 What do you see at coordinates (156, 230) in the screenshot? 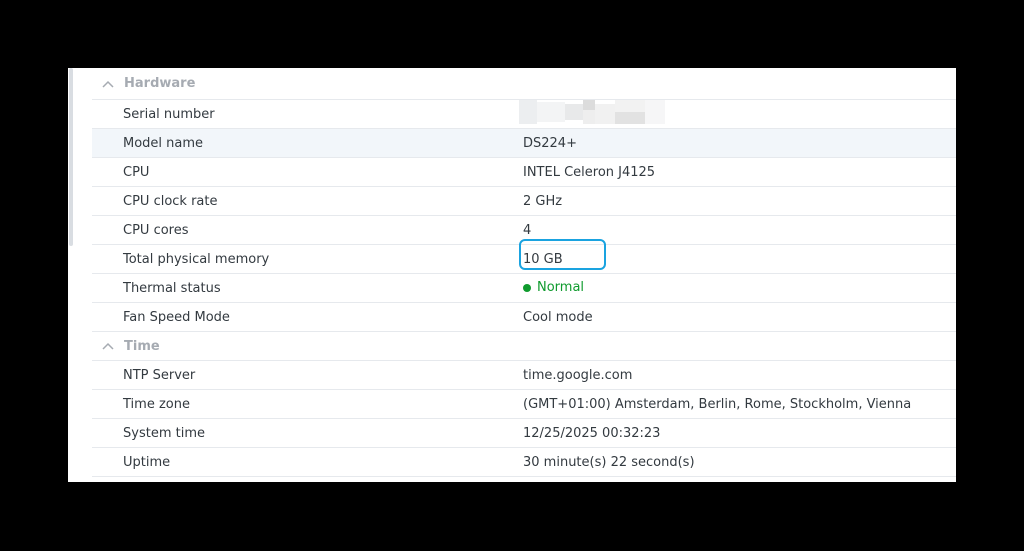
I see `row-label: CPU cores` at bounding box center [156, 230].